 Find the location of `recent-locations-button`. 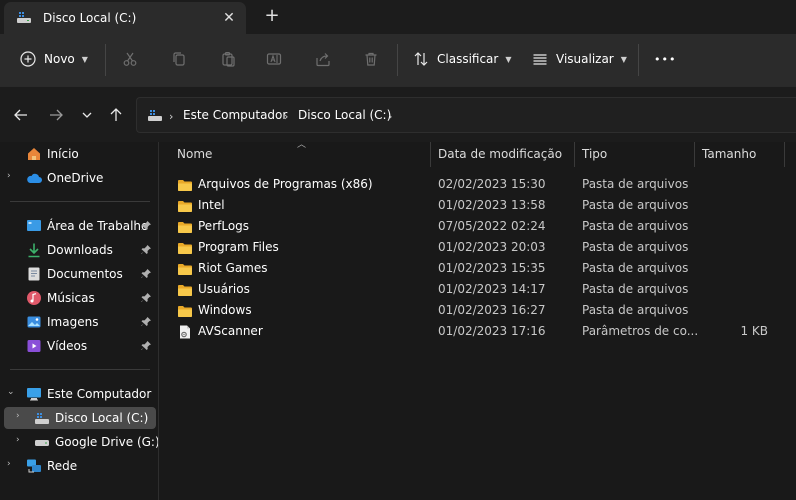

recent-locations-button is located at coordinates (87, 116).